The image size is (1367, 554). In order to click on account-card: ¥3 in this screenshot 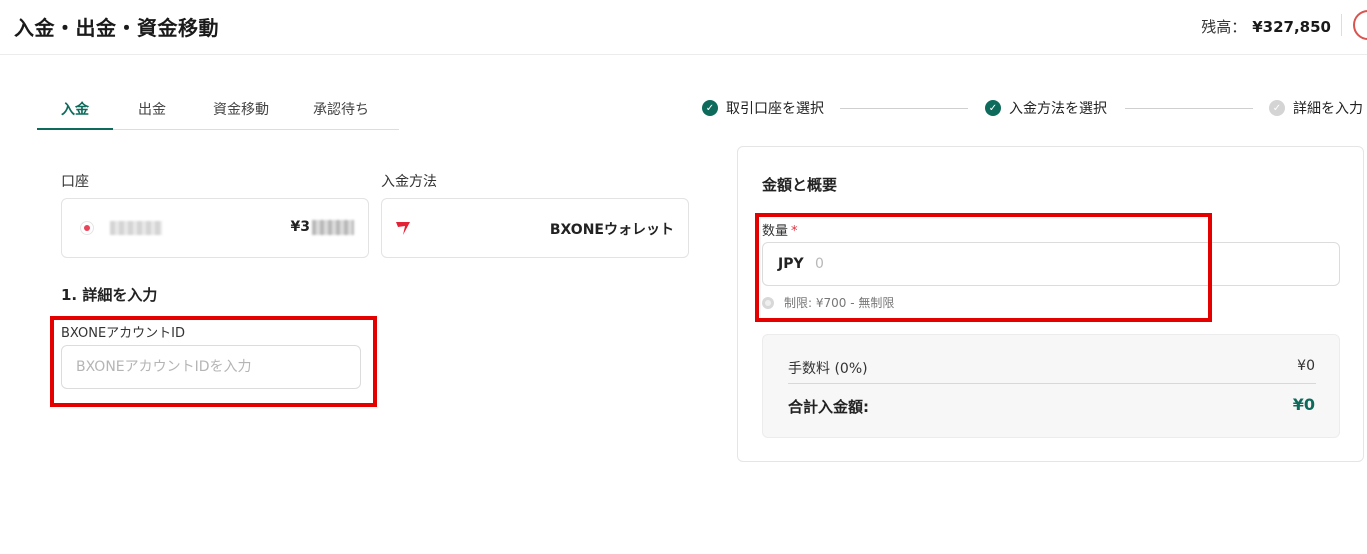, I will do `click(215, 228)`.